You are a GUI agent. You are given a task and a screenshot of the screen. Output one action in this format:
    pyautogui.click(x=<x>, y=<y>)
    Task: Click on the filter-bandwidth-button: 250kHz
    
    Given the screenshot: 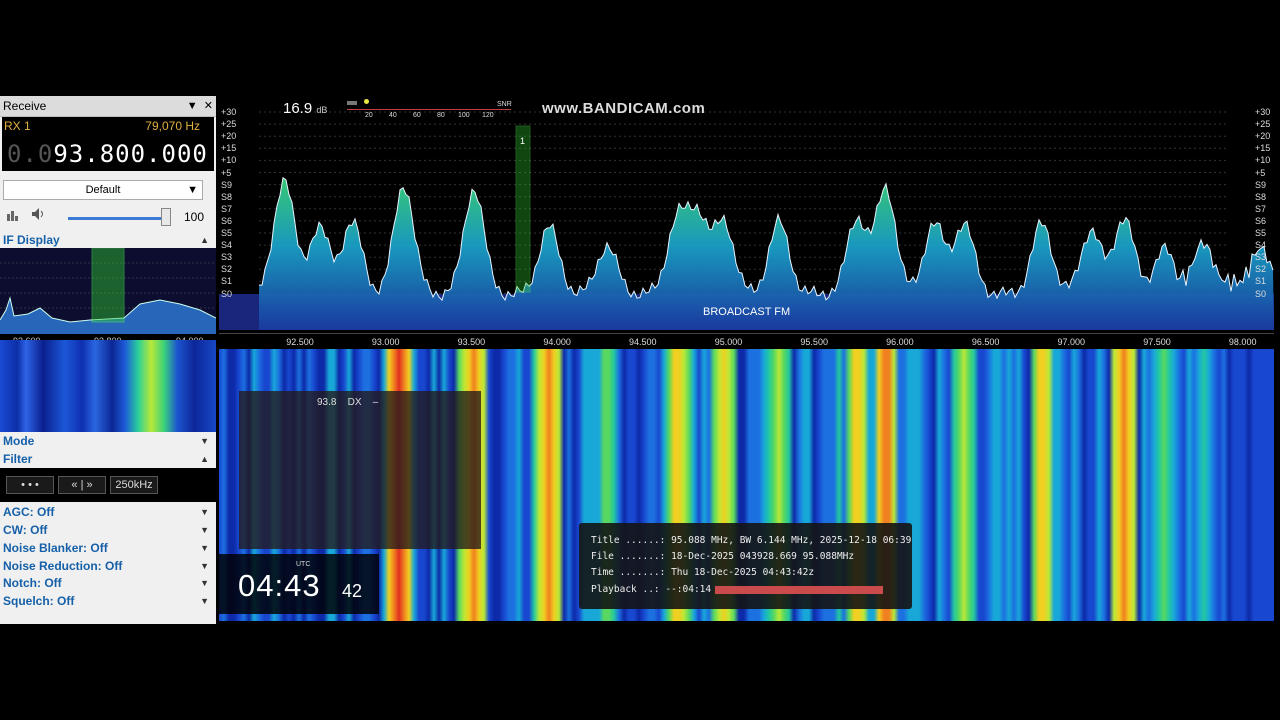 What is the action you would take?
    pyautogui.click(x=134, y=485)
    